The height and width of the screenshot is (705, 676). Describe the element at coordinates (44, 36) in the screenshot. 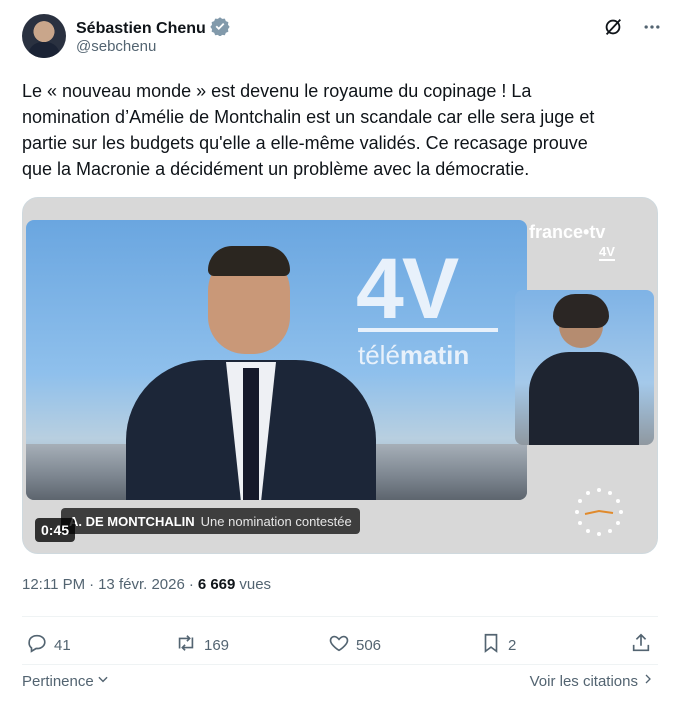

I see `avatar` at that location.